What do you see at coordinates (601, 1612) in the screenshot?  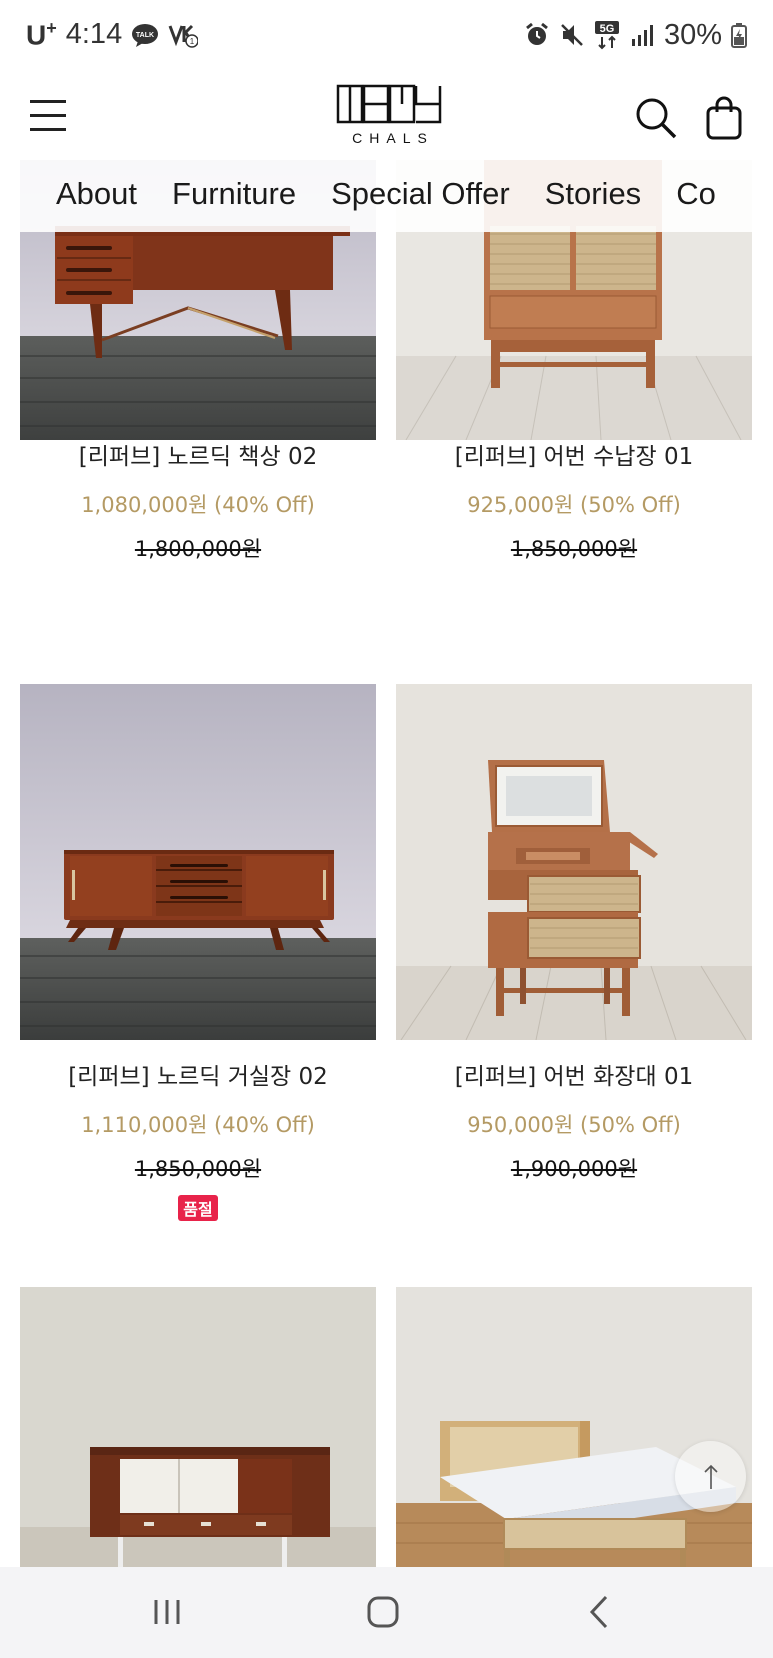 I see `back-icon` at bounding box center [601, 1612].